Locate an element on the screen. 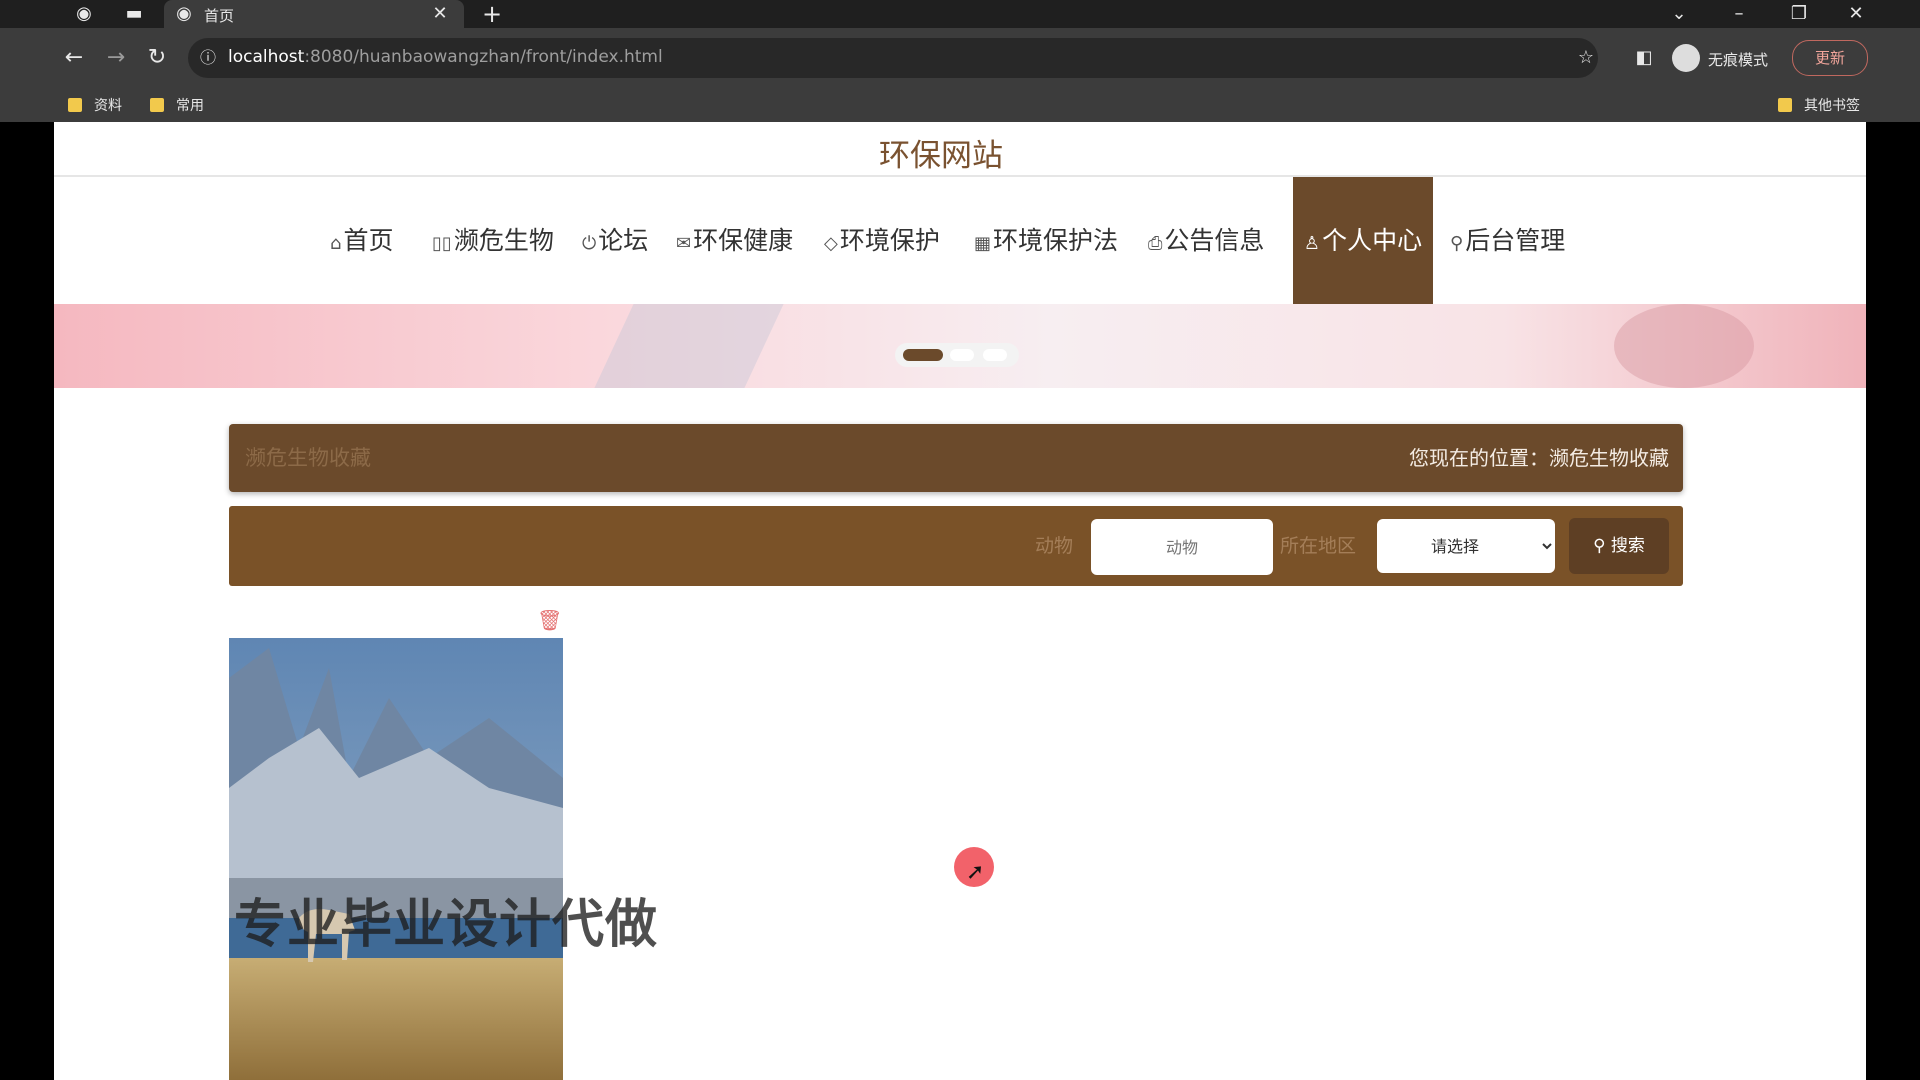  animal-photo is located at coordinates (396, 859).